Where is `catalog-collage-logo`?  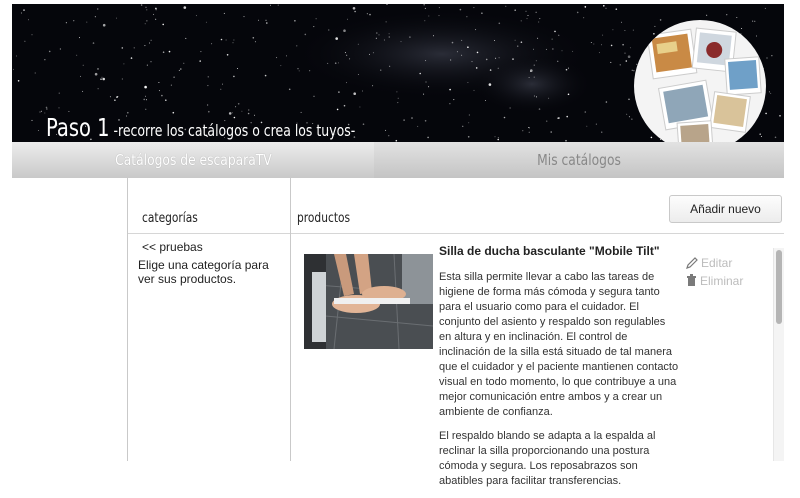
catalog-collage-logo is located at coordinates (700, 81).